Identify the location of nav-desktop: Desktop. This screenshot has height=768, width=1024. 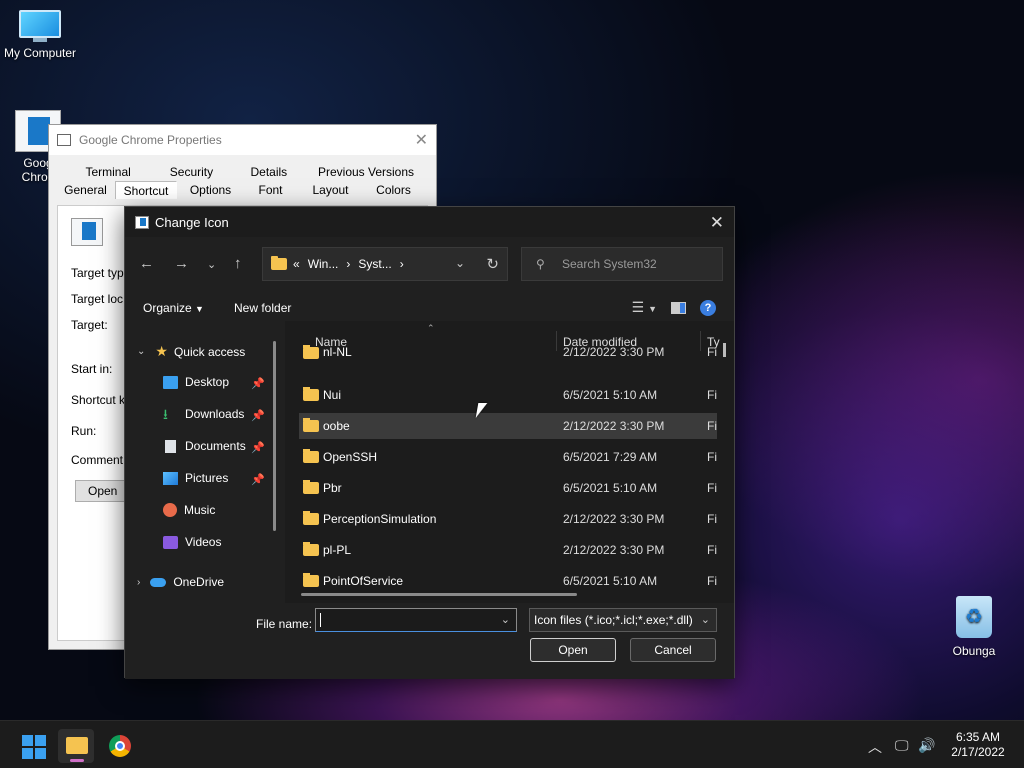
(196, 382).